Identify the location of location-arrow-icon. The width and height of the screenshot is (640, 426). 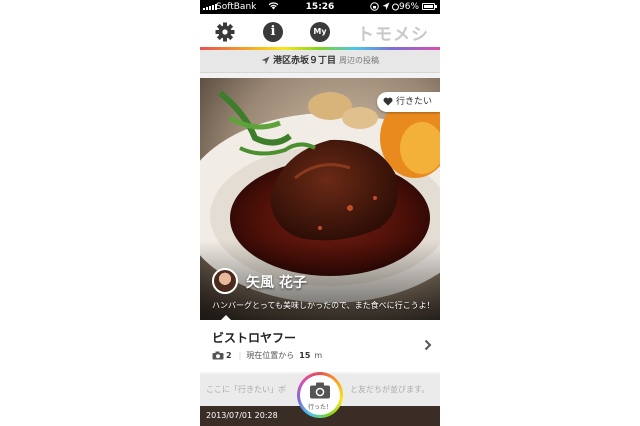
(265, 60).